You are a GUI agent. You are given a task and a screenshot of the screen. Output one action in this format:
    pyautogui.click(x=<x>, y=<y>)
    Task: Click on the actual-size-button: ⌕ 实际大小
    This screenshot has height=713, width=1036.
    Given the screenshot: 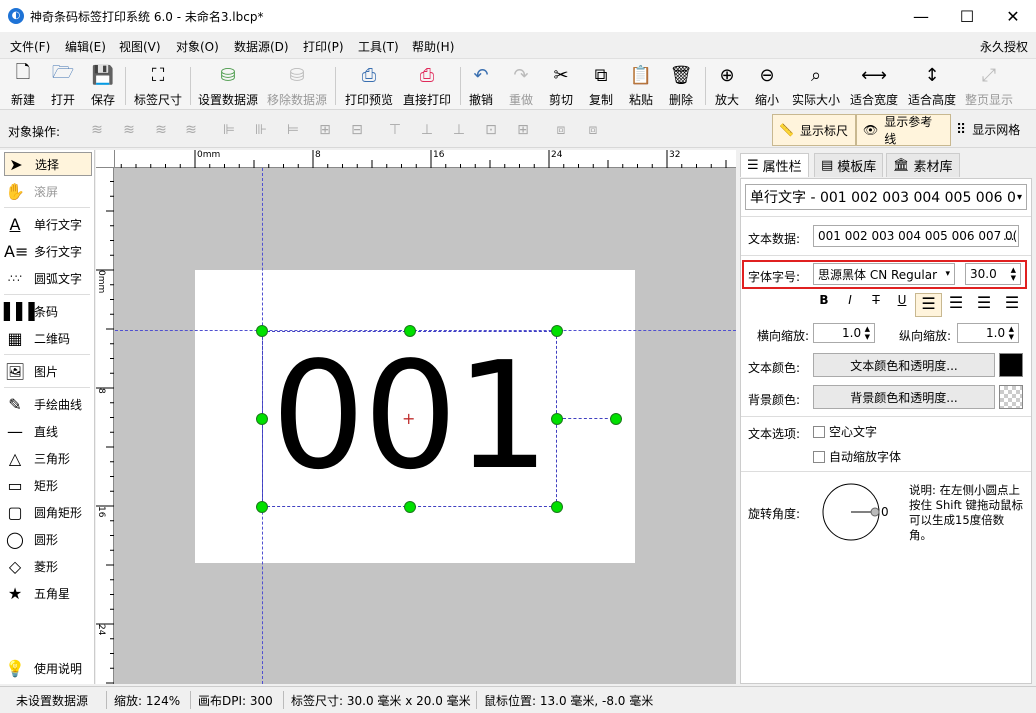 What is the action you would take?
    pyautogui.click(x=816, y=86)
    